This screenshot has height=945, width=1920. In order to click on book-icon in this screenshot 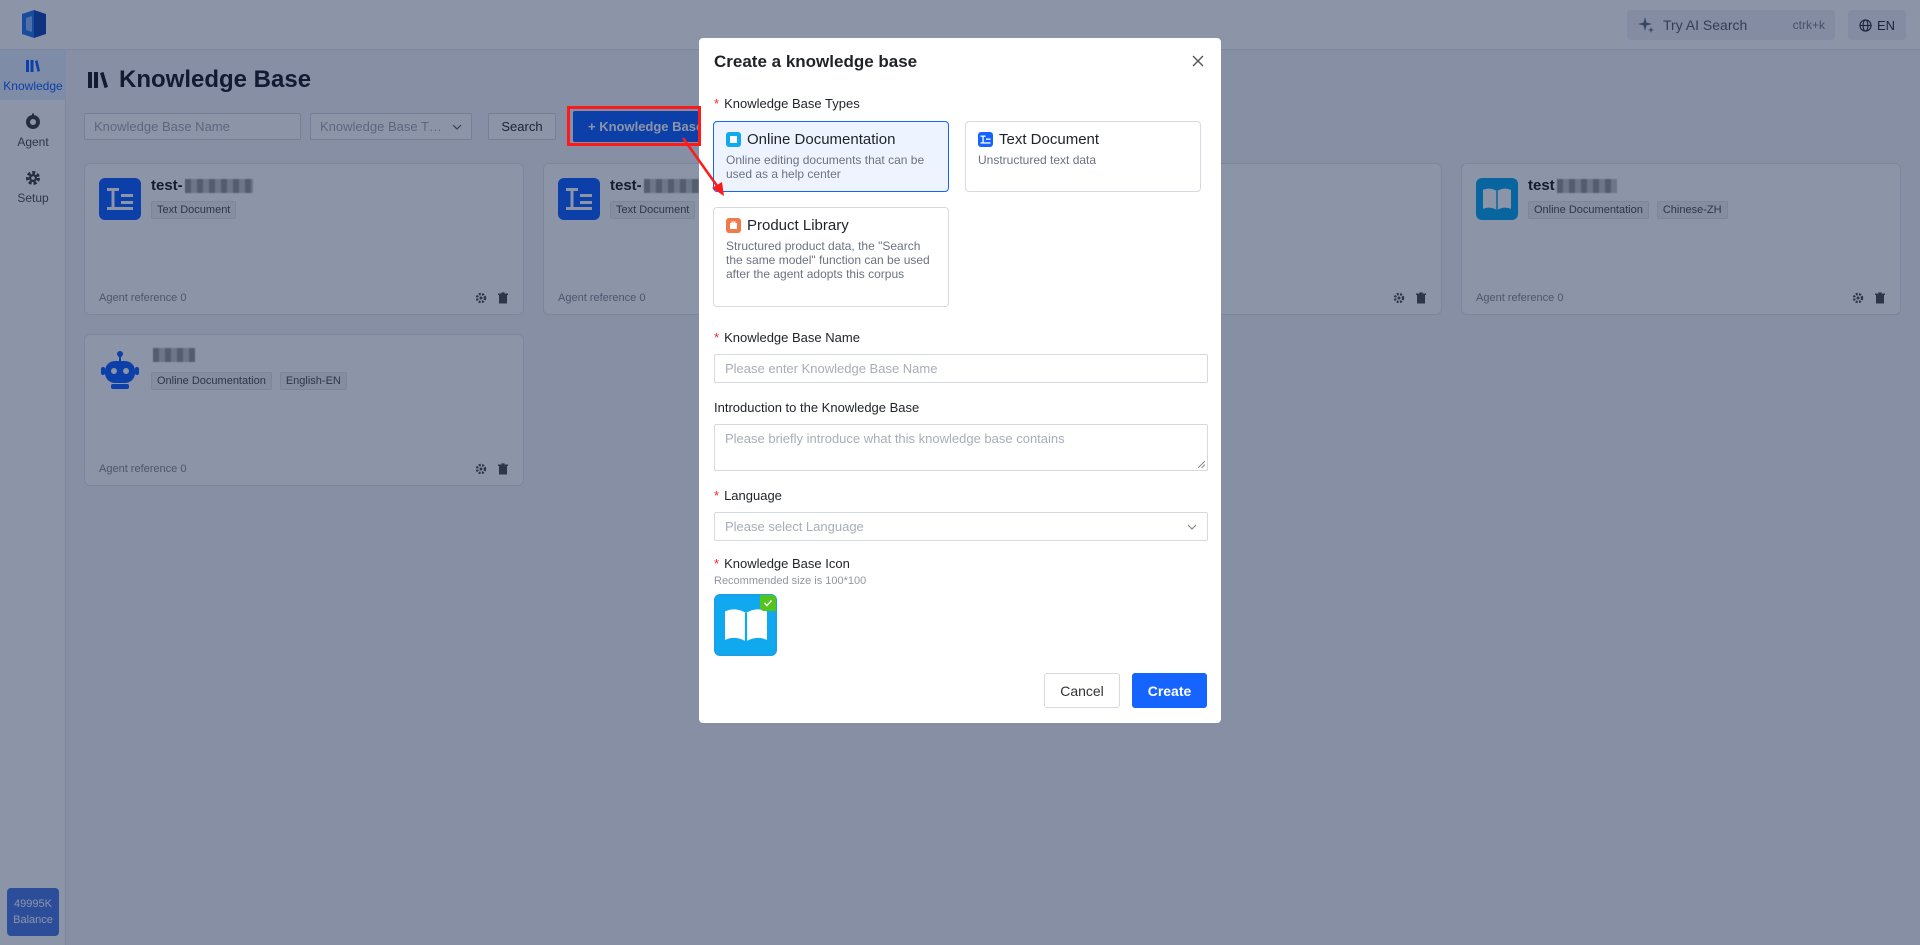, I will do `click(745, 625)`.